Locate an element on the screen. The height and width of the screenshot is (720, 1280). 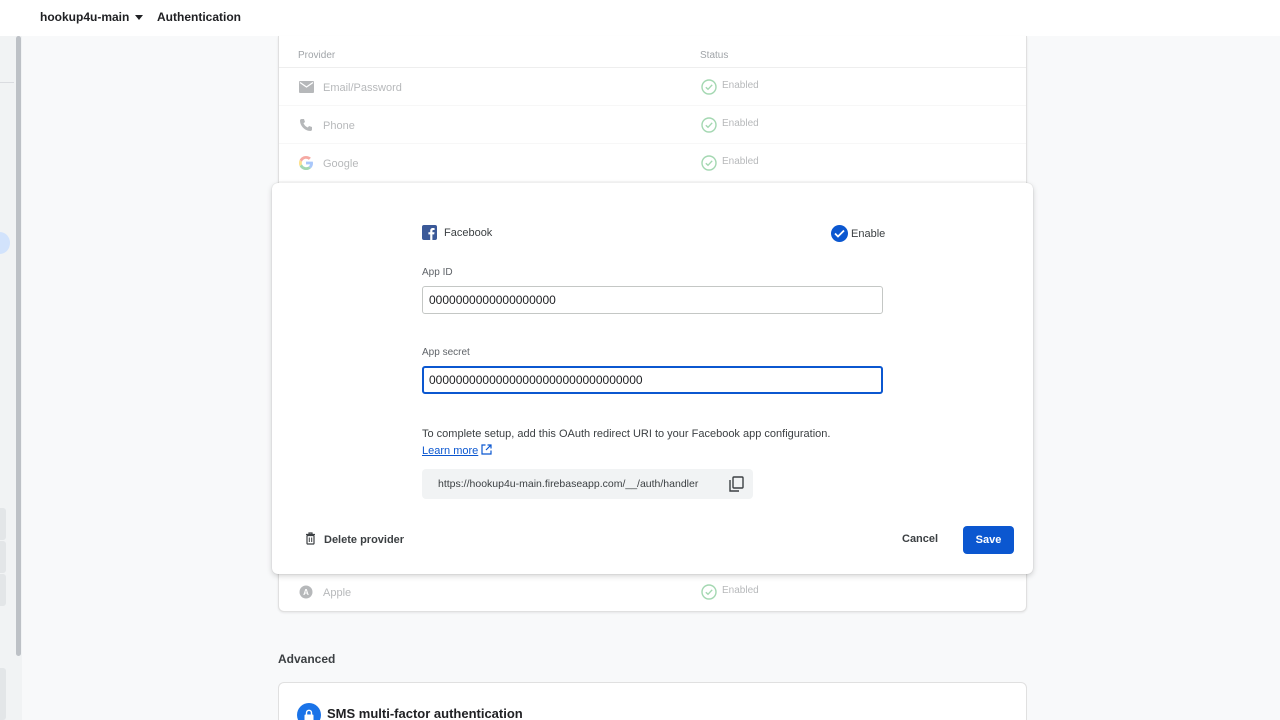
cancel-button: Cancel is located at coordinates (920, 539).